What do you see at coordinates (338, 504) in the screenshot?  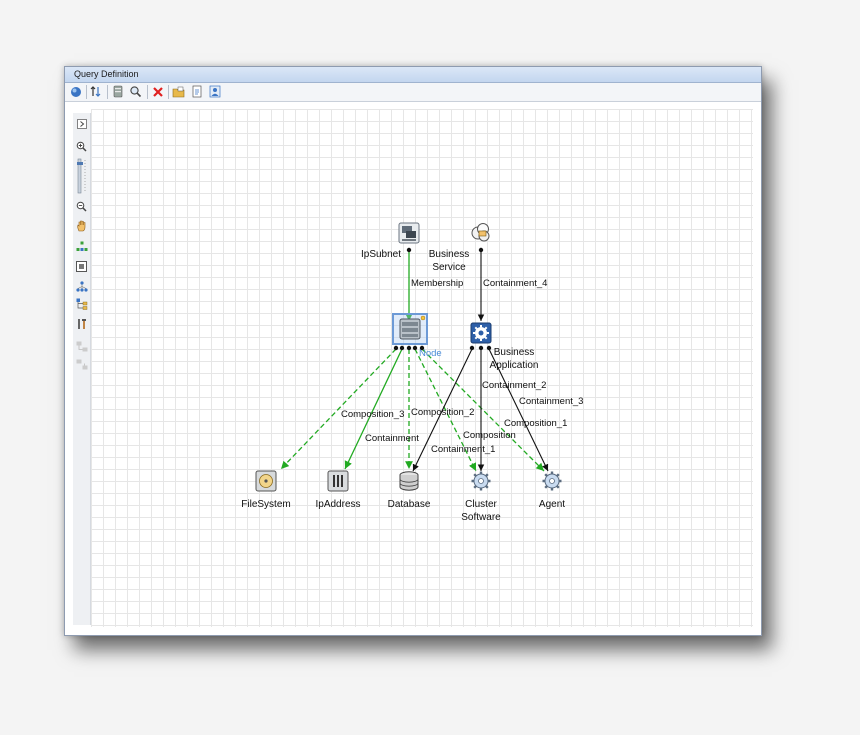 I see `ipaddress-label: IpAddress` at bounding box center [338, 504].